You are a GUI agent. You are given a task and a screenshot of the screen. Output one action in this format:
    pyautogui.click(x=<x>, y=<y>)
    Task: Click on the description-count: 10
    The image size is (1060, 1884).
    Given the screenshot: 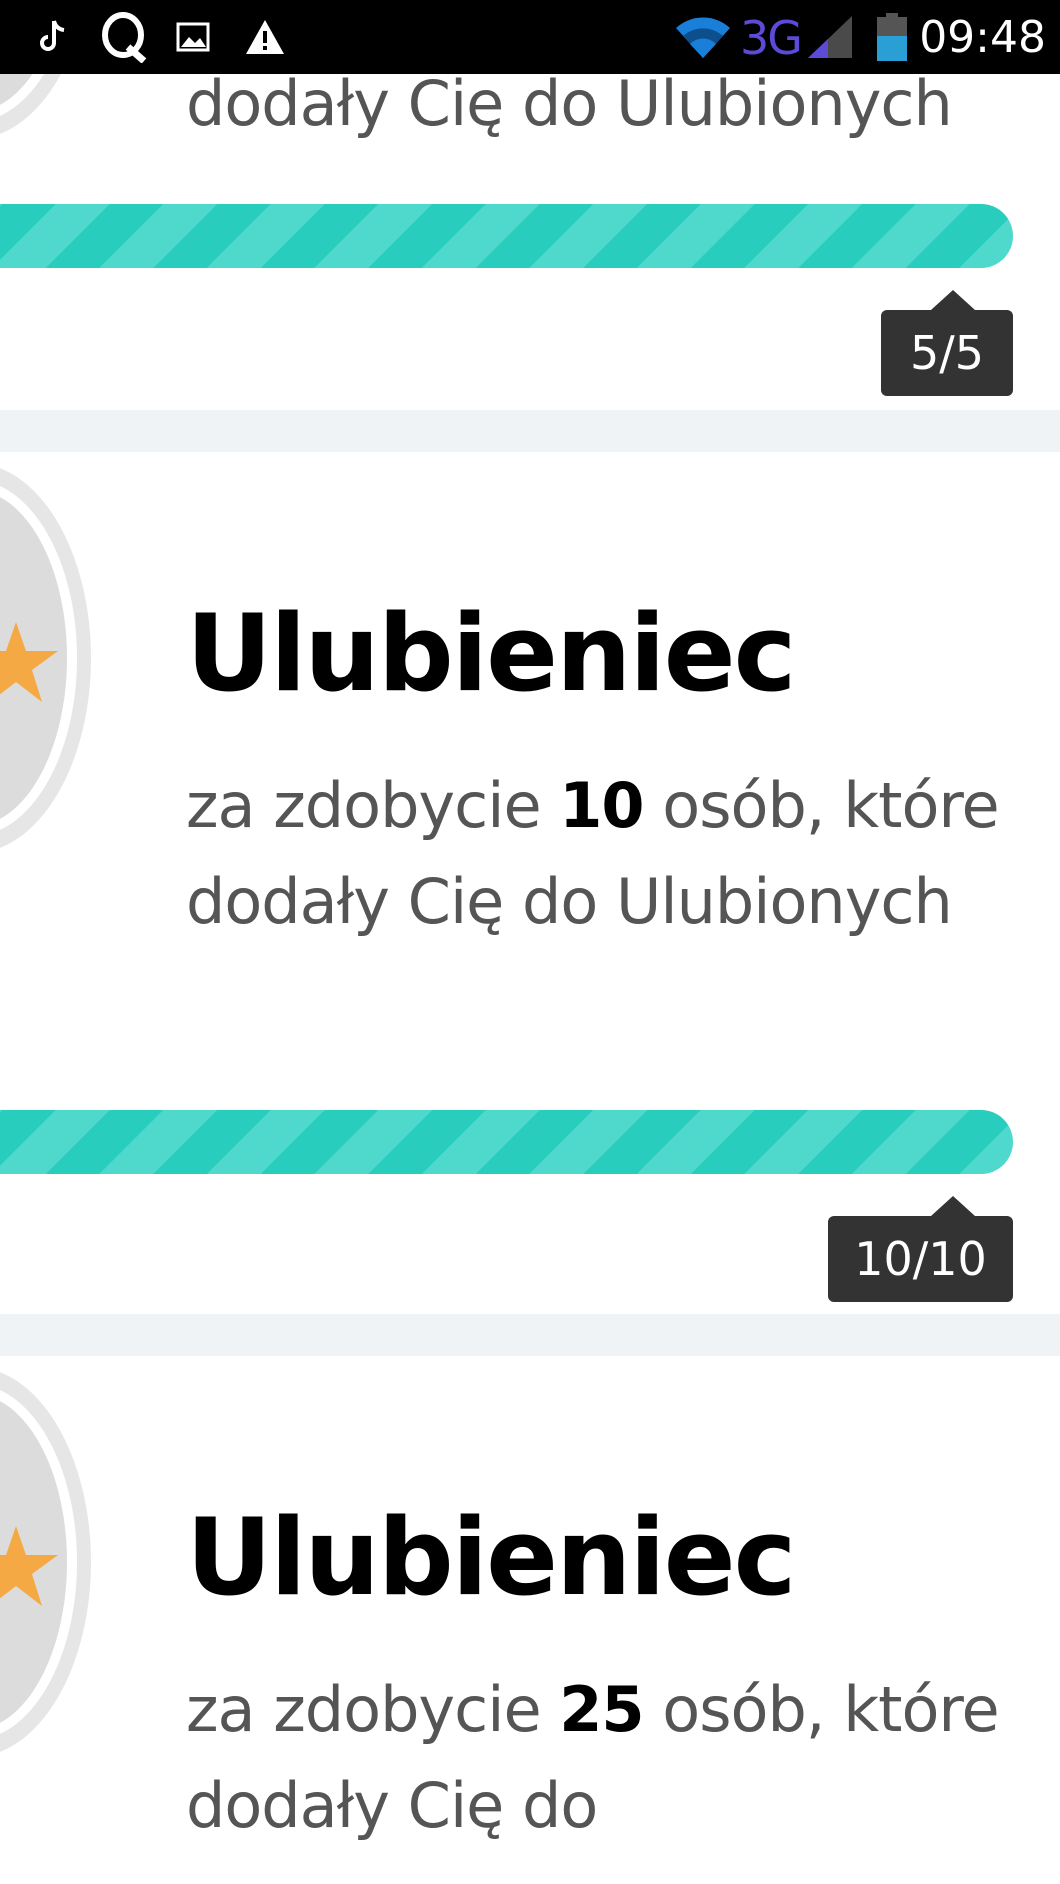 What is the action you would take?
    pyautogui.click(x=601, y=805)
    